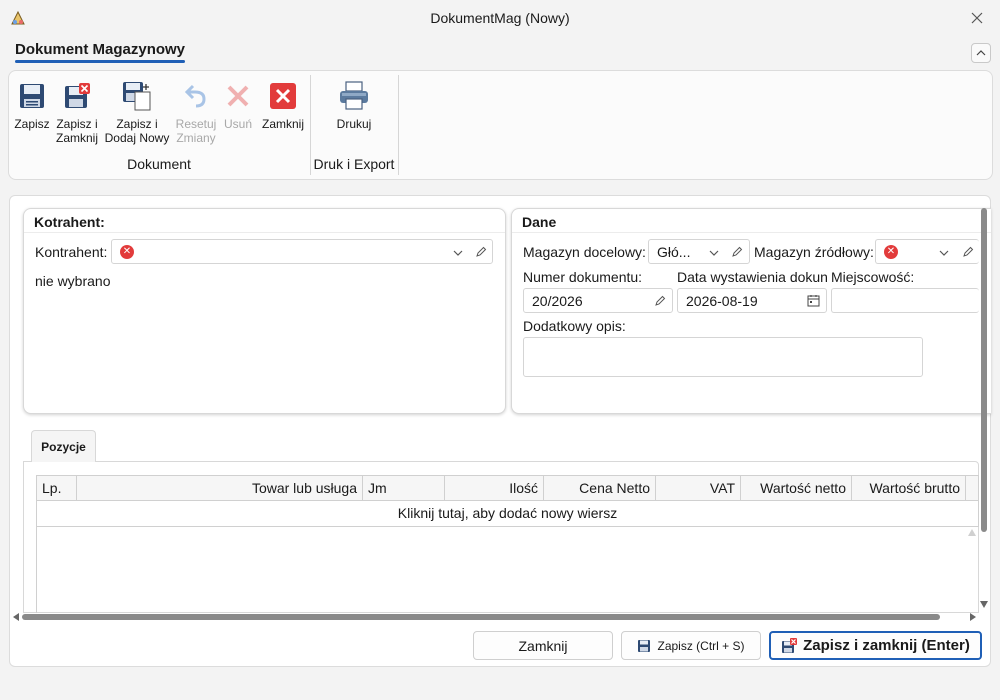 The image size is (1000, 700). I want to click on magazyn-docelowy-label: Magazyn docelowy:, so click(584, 252).